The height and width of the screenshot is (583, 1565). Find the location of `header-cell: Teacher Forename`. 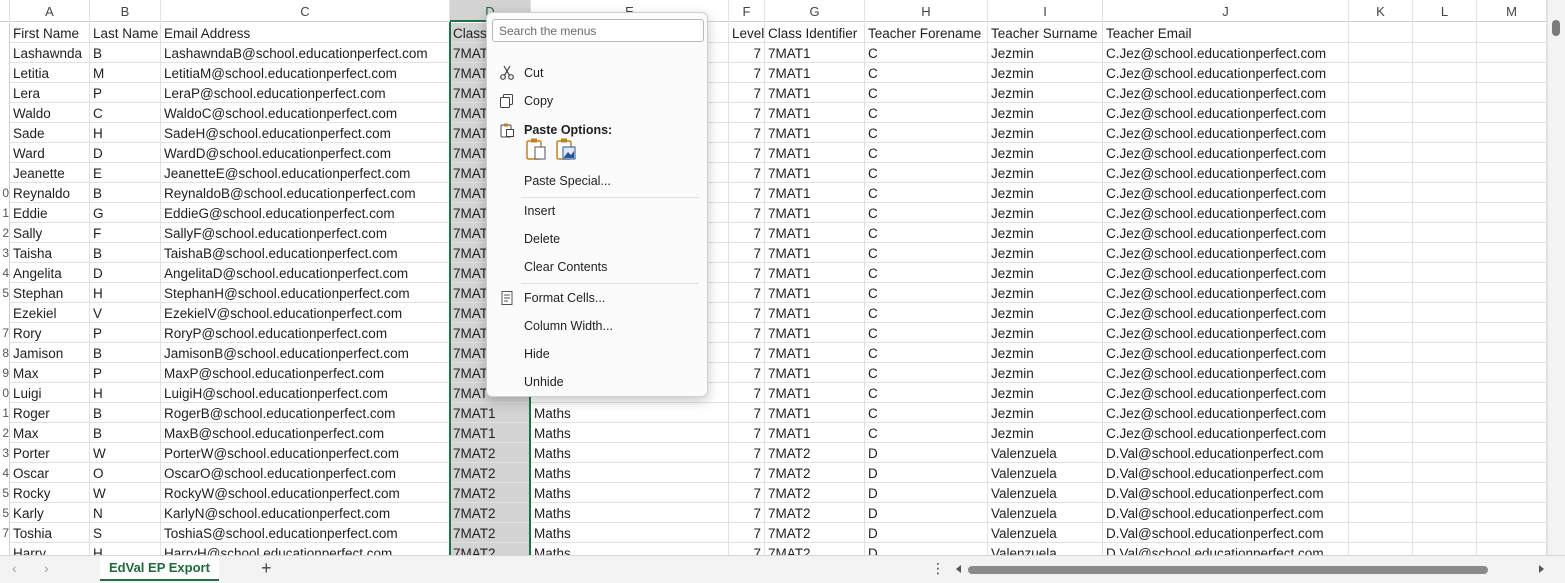

header-cell: Teacher Forename is located at coordinates (926, 33).